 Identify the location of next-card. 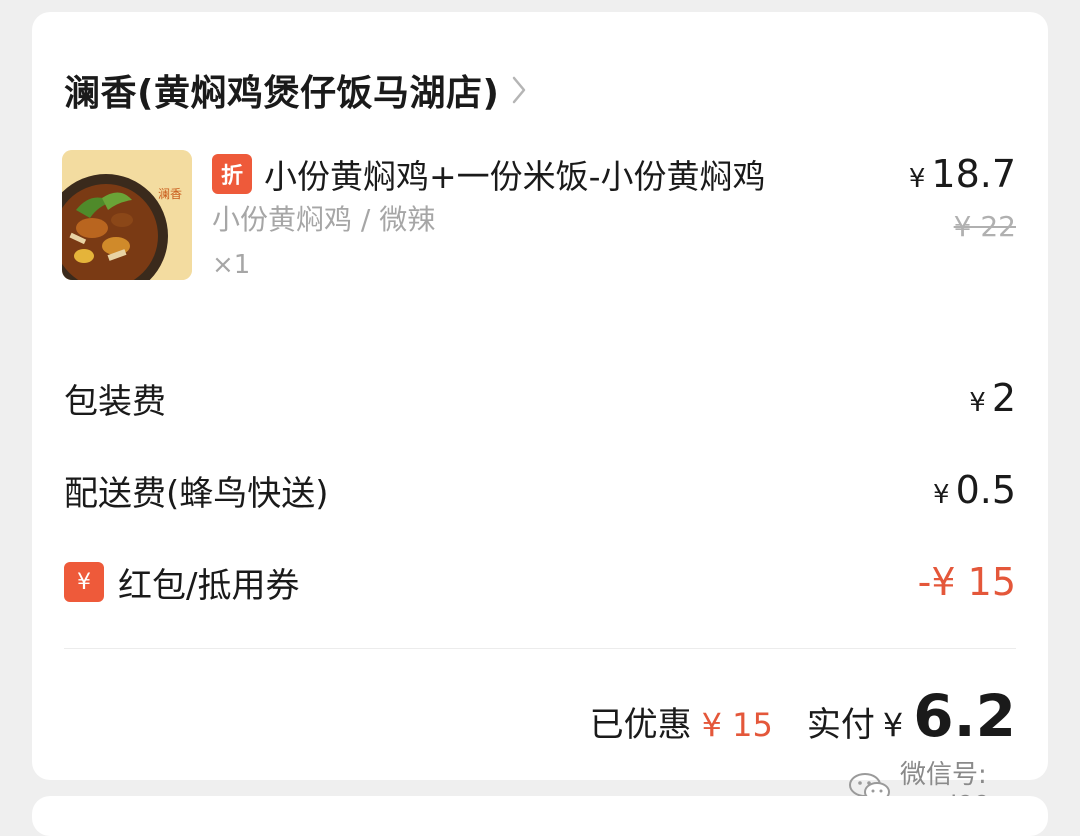
(540, 816).